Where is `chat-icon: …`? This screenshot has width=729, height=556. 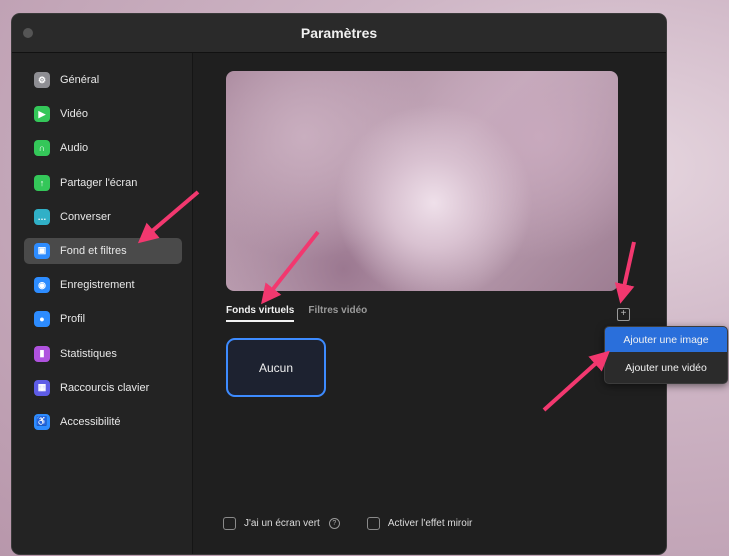
chat-icon: … is located at coordinates (42, 216).